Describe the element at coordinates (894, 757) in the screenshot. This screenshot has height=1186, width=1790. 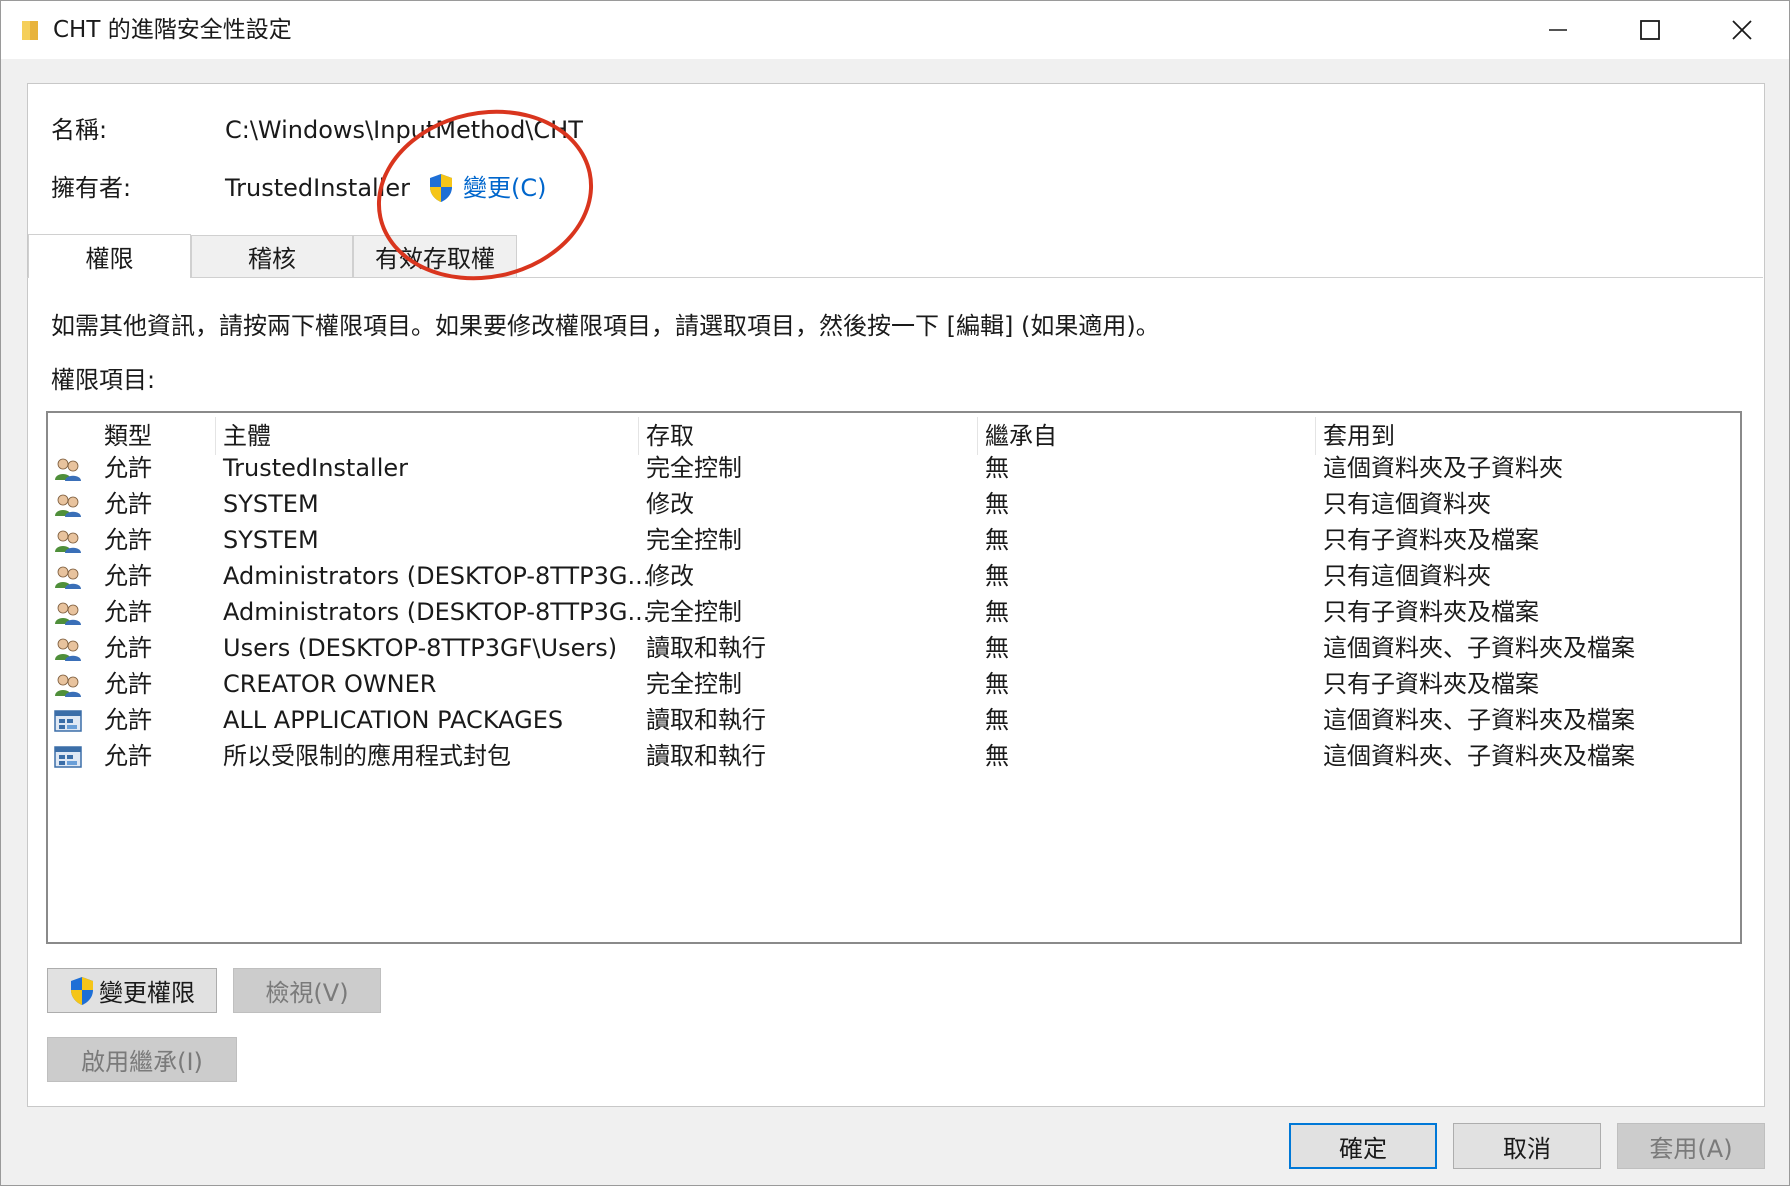
I see `table-row: 允許 所以受限制的應用程式封包 讀取和執行 無 這個資料夾、子資料夾及檔案` at that location.